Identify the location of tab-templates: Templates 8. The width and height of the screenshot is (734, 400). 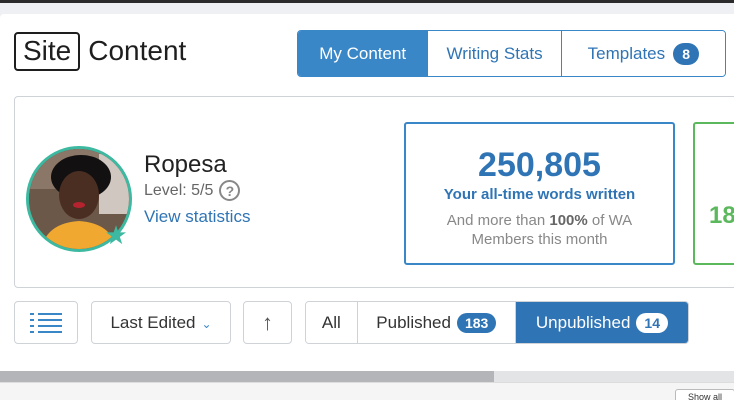
(643, 53).